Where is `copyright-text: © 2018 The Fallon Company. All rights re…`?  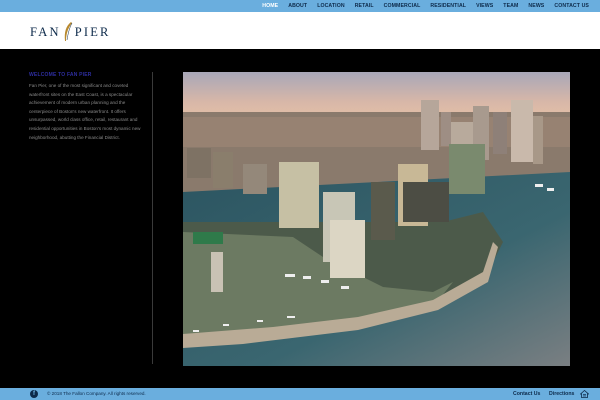 copyright-text: © 2018 The Fallon Company. All rights re… is located at coordinates (96, 393).